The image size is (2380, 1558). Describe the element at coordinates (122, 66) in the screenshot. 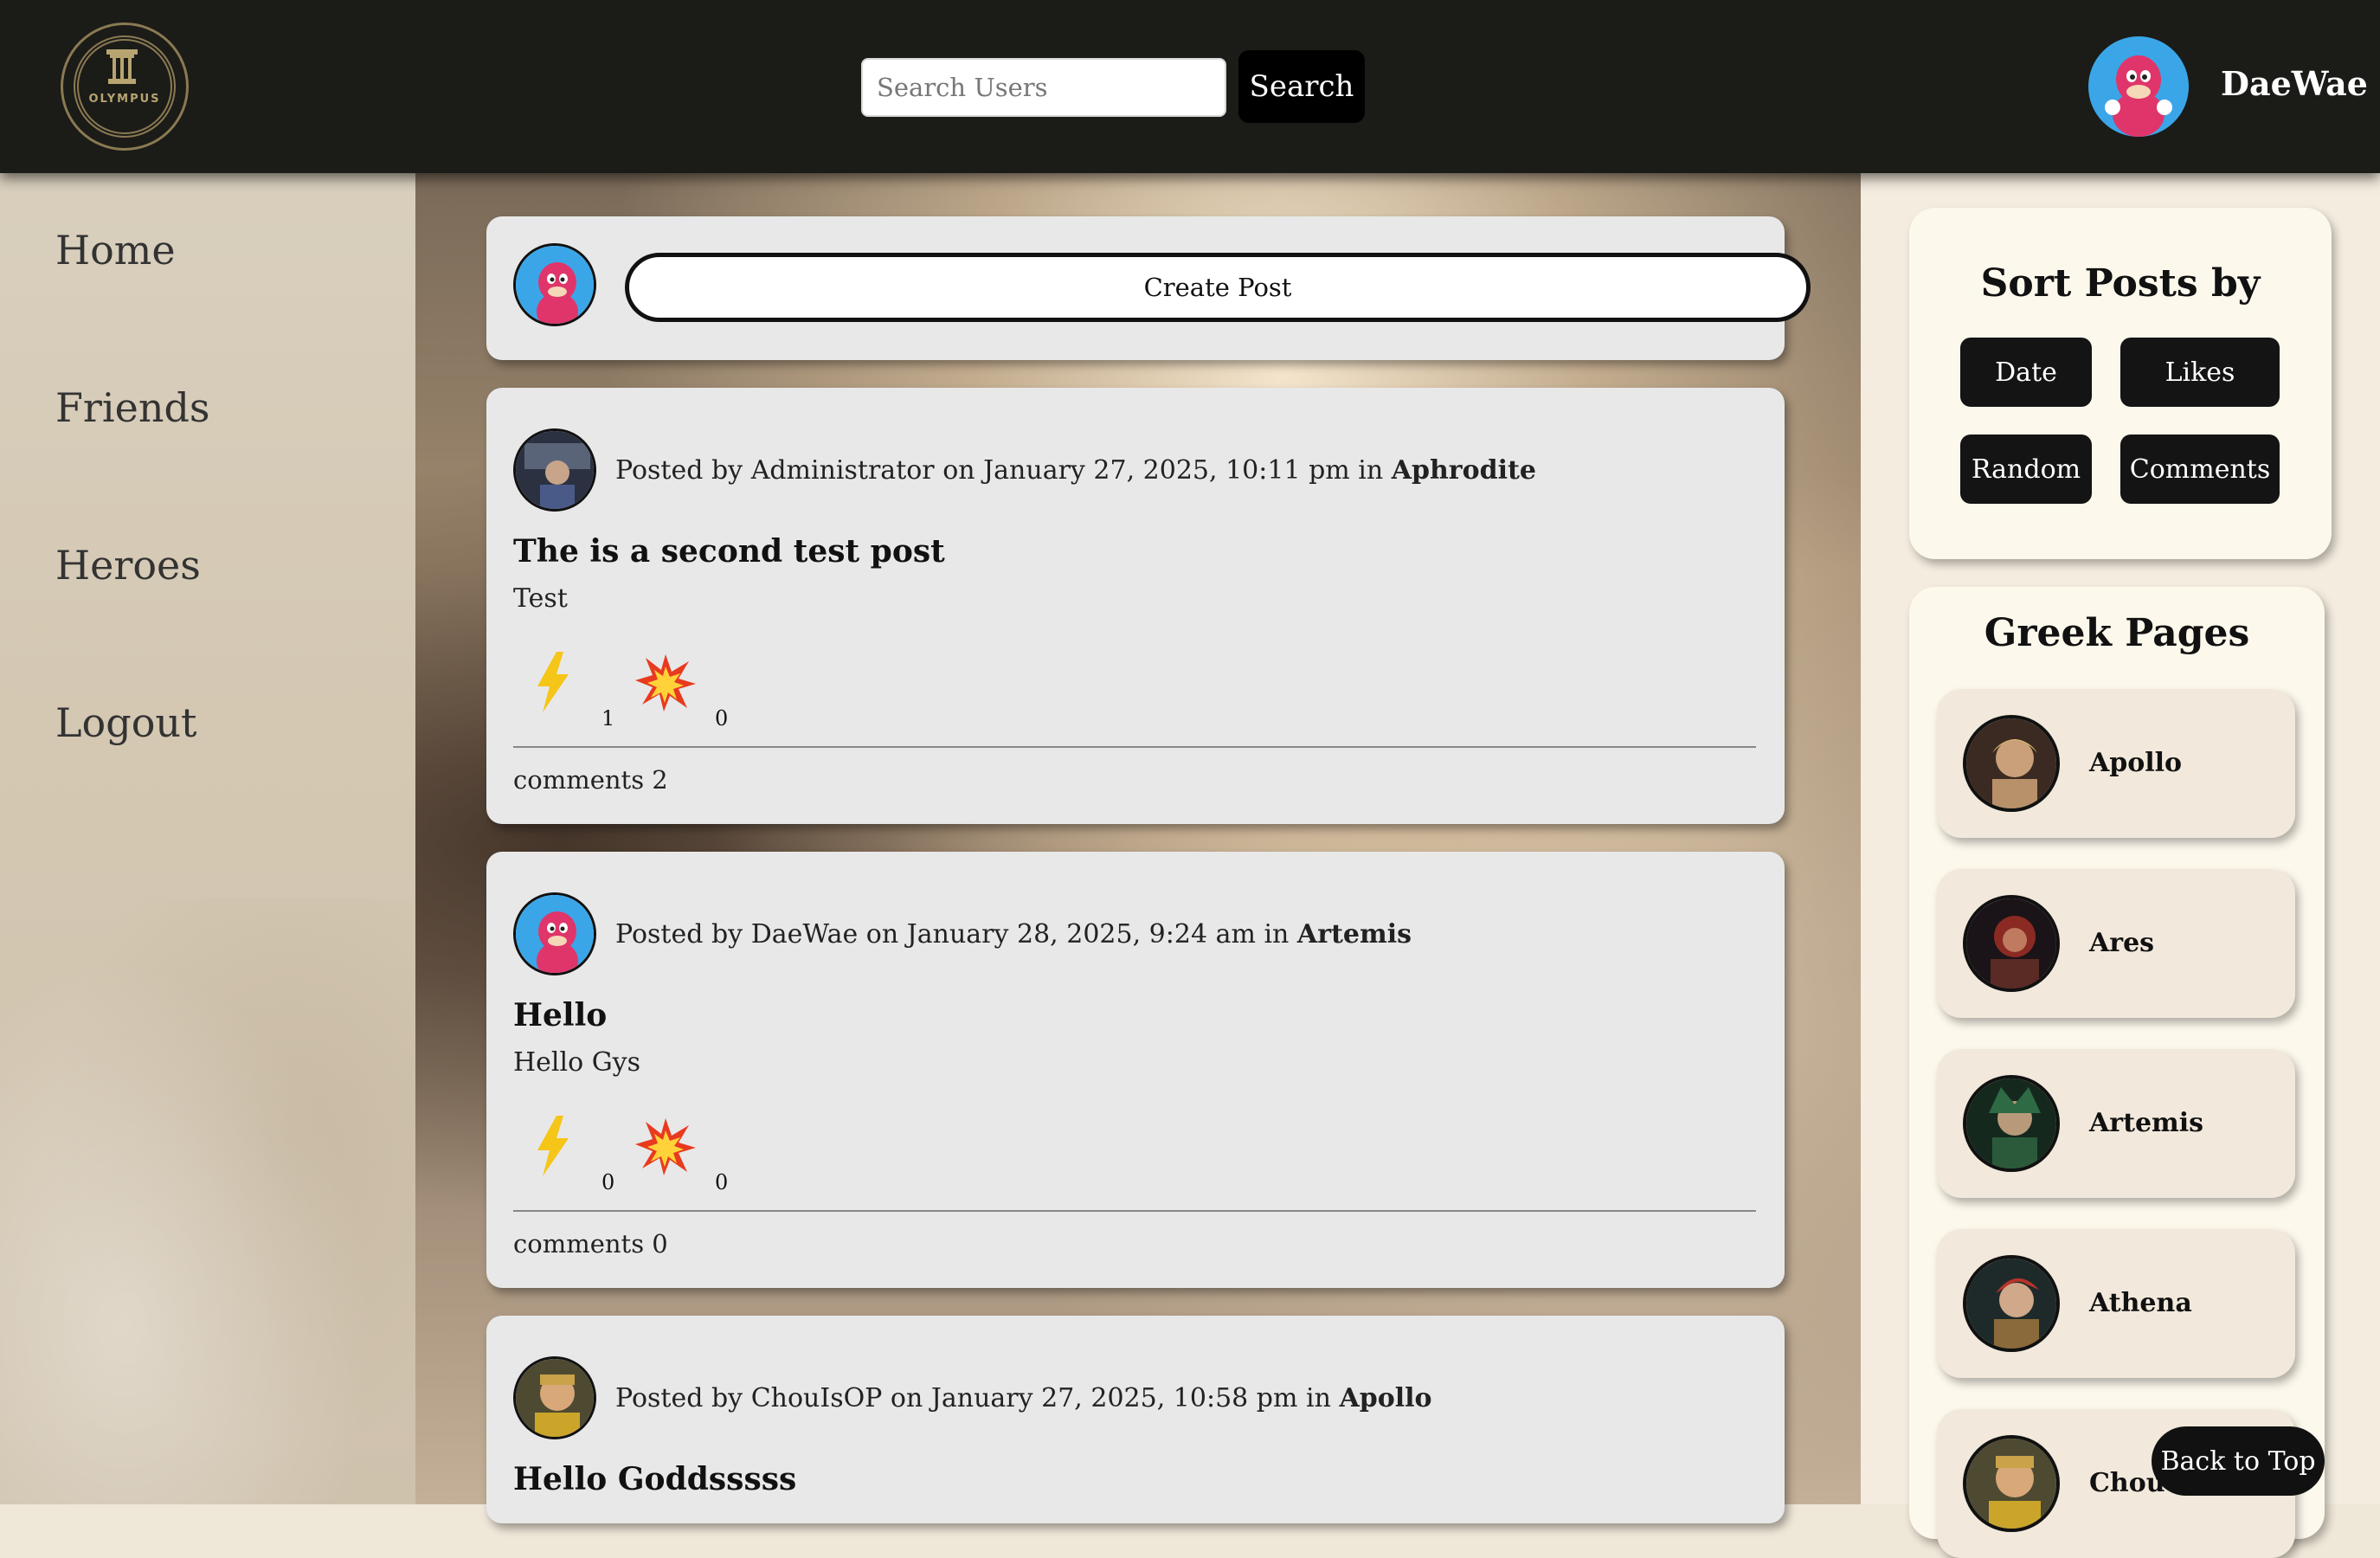

I see `pillar-icon` at that location.